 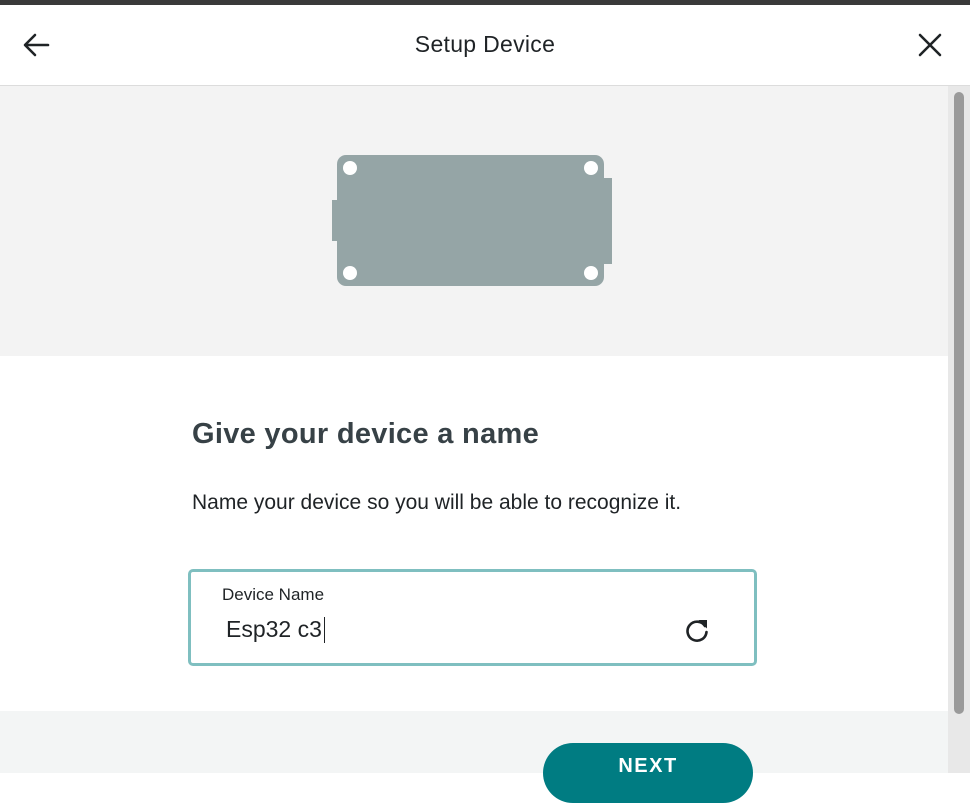 I want to click on device-name-input: Esp32 c3, so click(x=276, y=629).